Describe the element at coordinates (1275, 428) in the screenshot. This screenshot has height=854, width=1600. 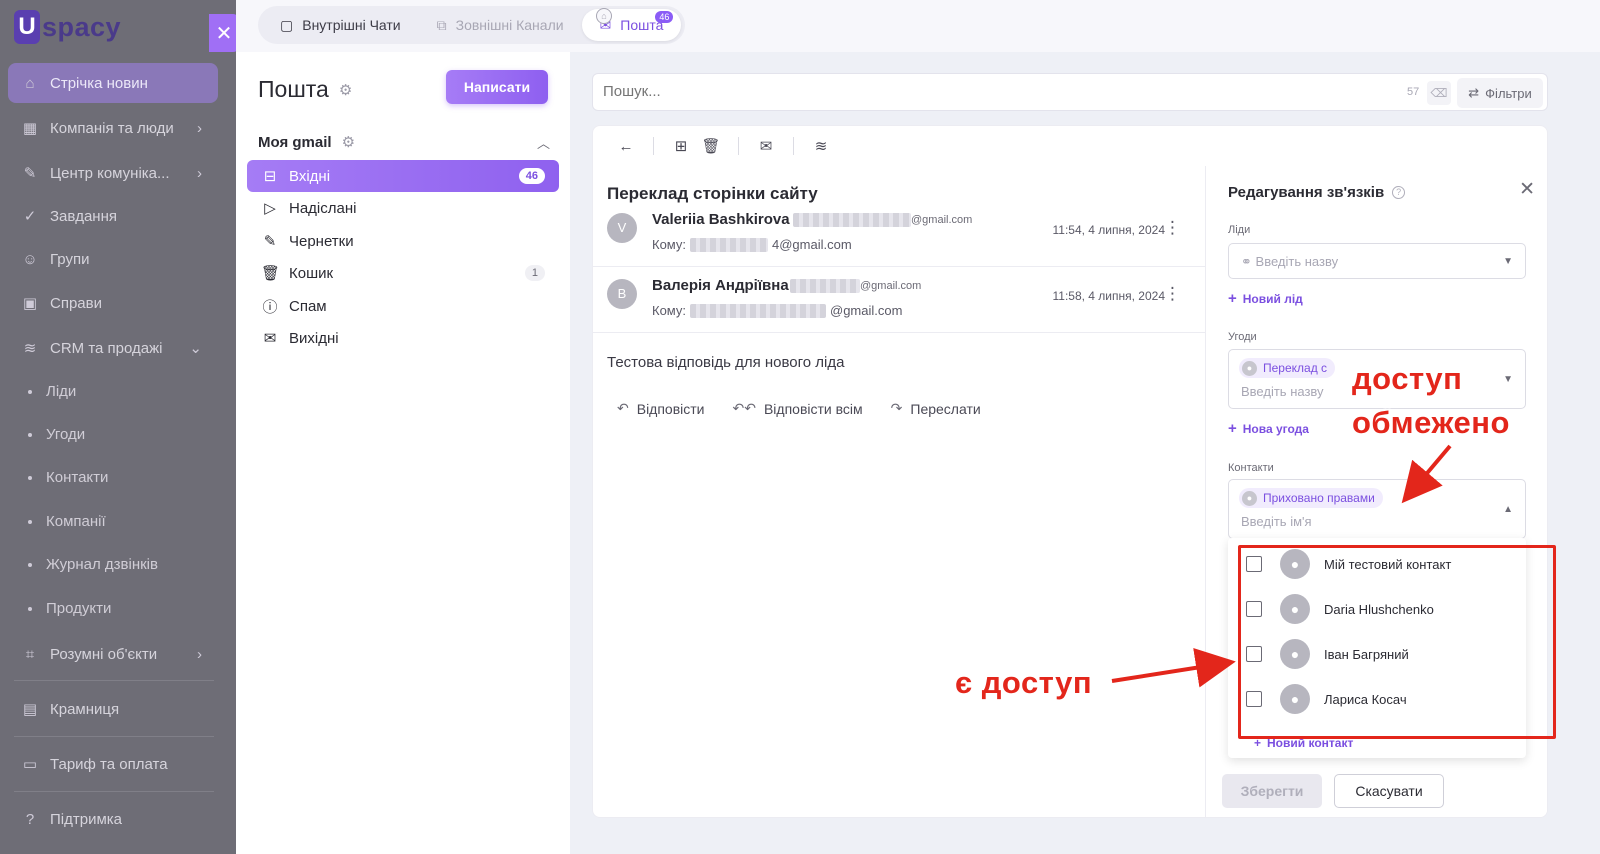
I see `new-deal-label: Нова угода` at that location.